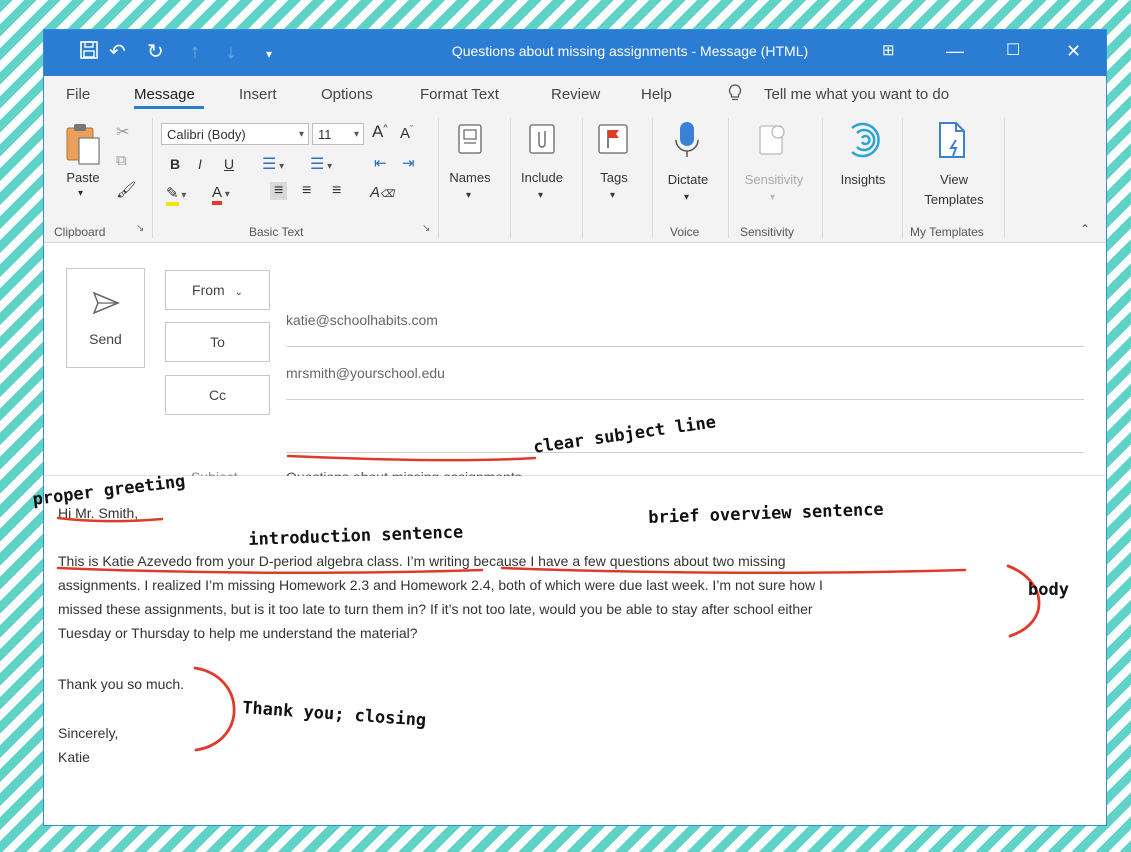 The height and width of the screenshot is (852, 1131). Describe the element at coordinates (270, 570) in the screenshot. I see `intro-underline-mark` at that location.